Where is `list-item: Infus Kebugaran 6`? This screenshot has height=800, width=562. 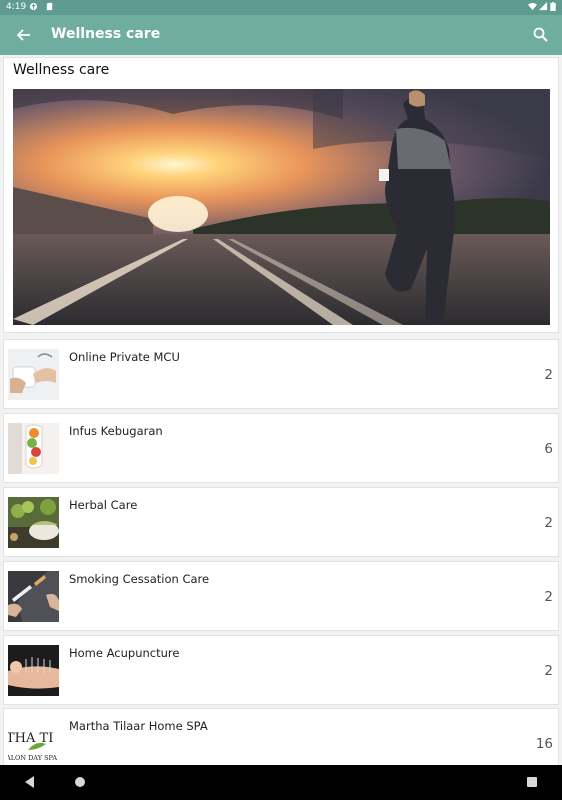
list-item: Infus Kebugaran 6 is located at coordinates (281, 448).